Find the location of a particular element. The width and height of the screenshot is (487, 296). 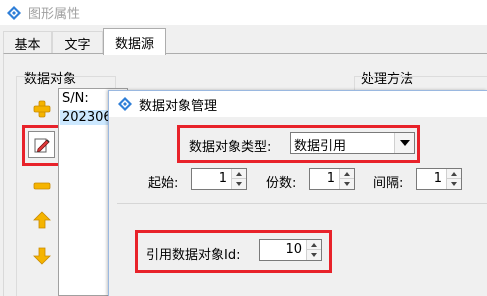

start-increment-button is located at coordinates (239, 174).